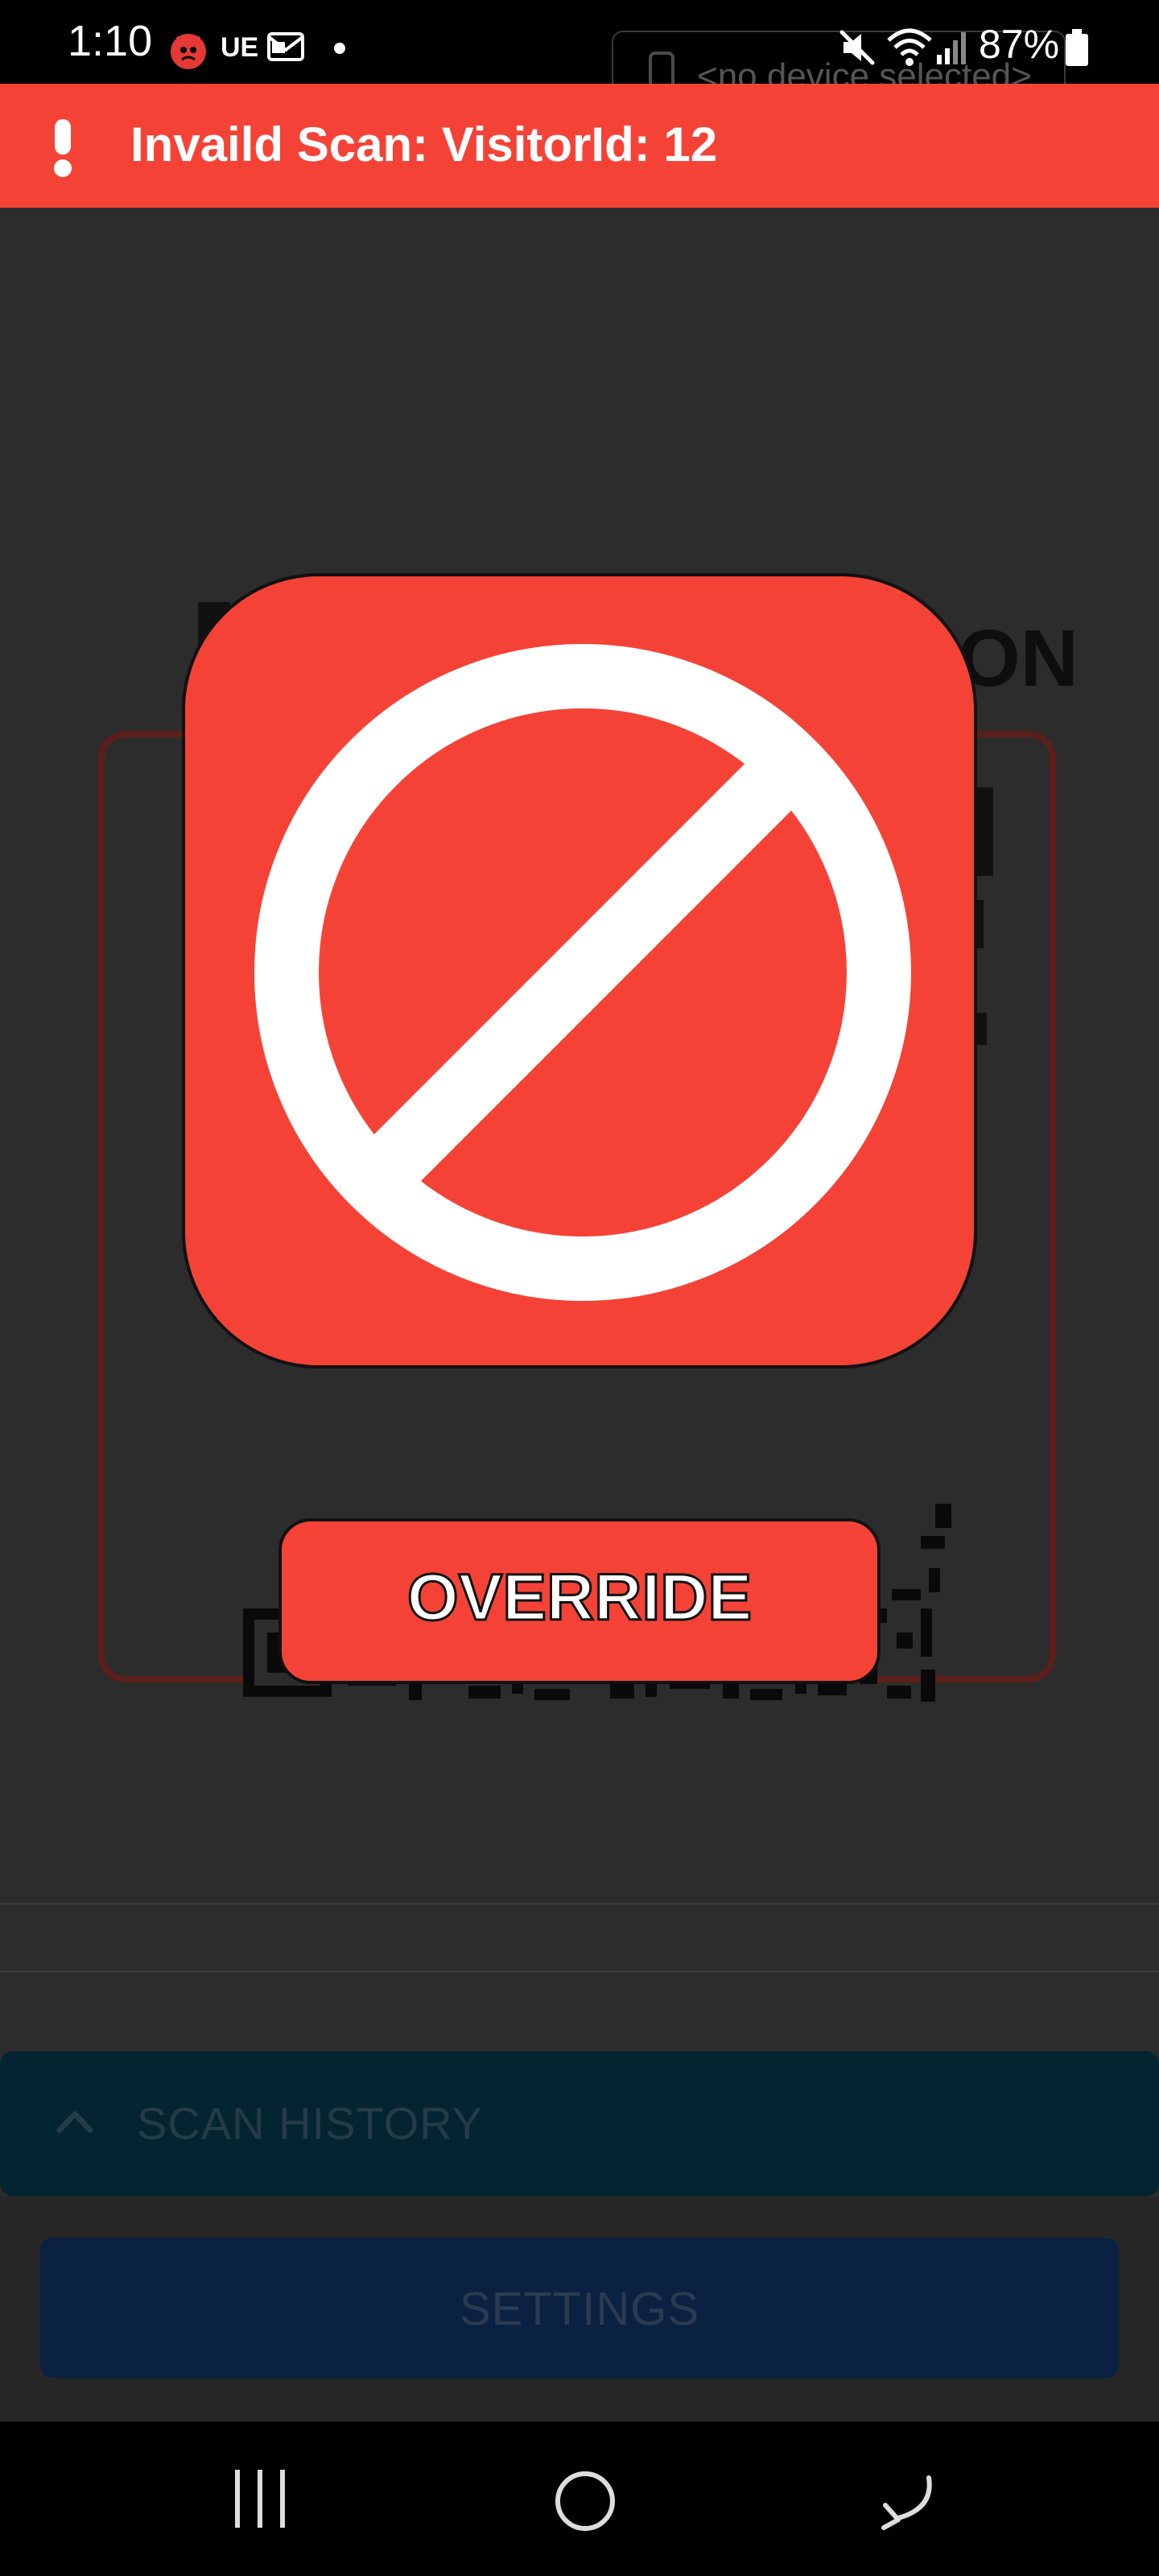 Image resolution: width=1159 pixels, height=2576 pixels. Describe the element at coordinates (74, 2122) in the screenshot. I see `chevron-up-icon` at that location.